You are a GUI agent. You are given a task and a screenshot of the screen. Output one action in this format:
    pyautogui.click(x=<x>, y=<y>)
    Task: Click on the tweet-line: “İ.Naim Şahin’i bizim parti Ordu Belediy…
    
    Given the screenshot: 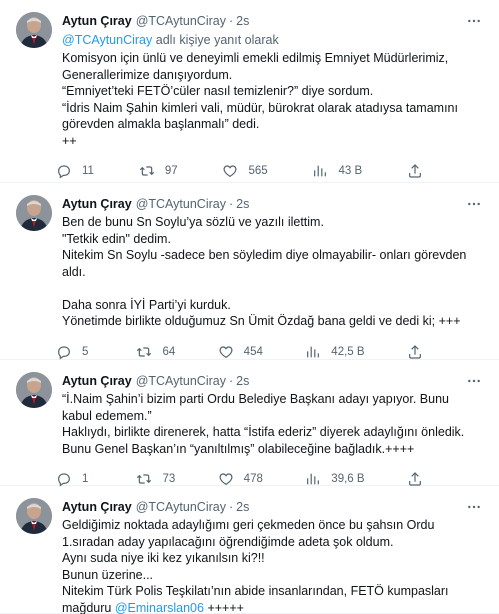 What is the action you would take?
    pyautogui.click(x=255, y=399)
    